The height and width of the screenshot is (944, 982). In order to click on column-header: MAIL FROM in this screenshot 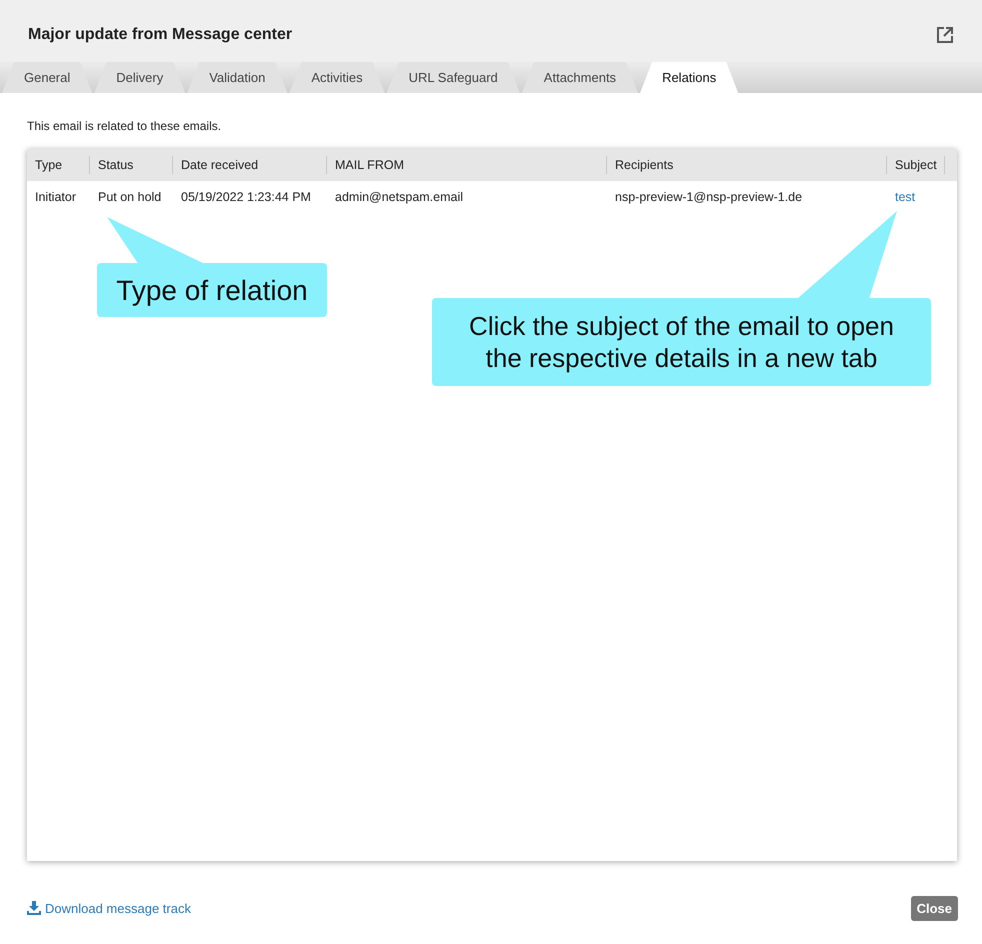, I will do `click(467, 165)`.